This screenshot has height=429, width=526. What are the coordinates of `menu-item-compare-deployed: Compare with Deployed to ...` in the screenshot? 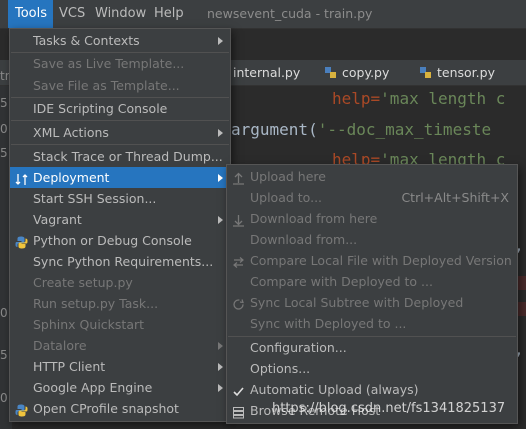 It's located at (372, 281).